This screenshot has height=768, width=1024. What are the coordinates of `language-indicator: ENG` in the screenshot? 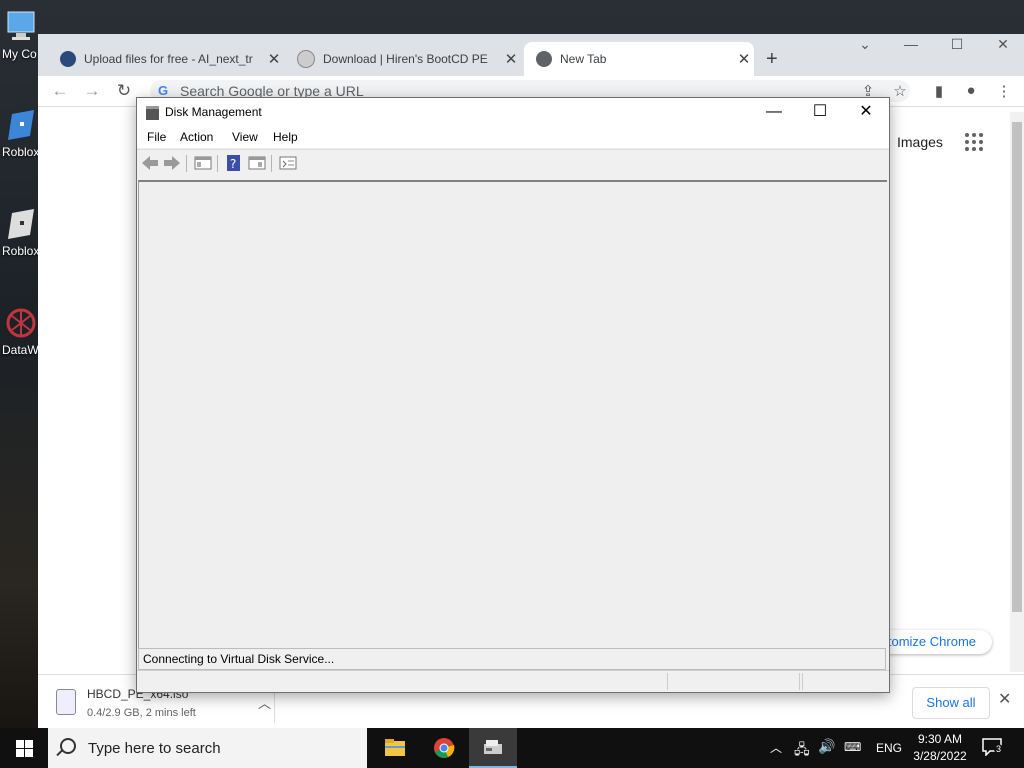 It's located at (889, 754).